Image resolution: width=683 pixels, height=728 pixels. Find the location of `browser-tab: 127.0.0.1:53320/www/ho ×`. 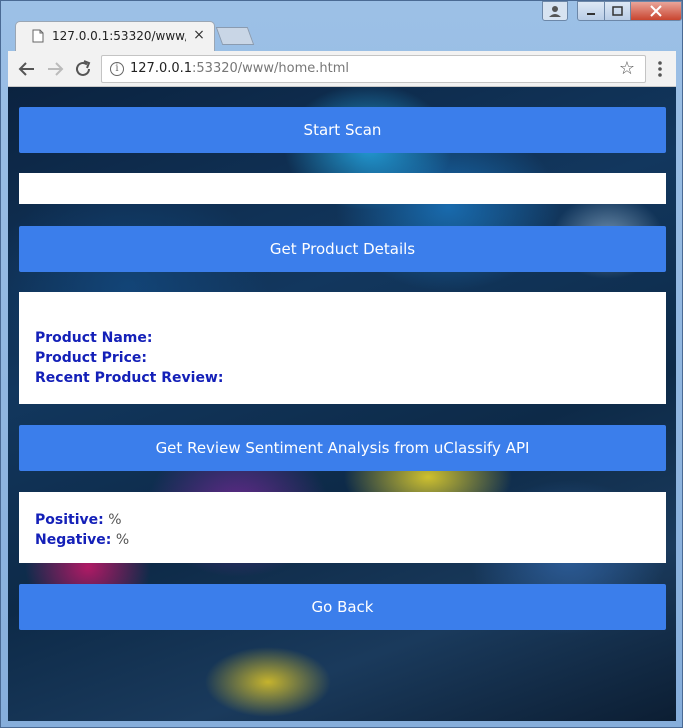

browser-tab: 127.0.0.1:53320/www/ho × is located at coordinates (115, 36).